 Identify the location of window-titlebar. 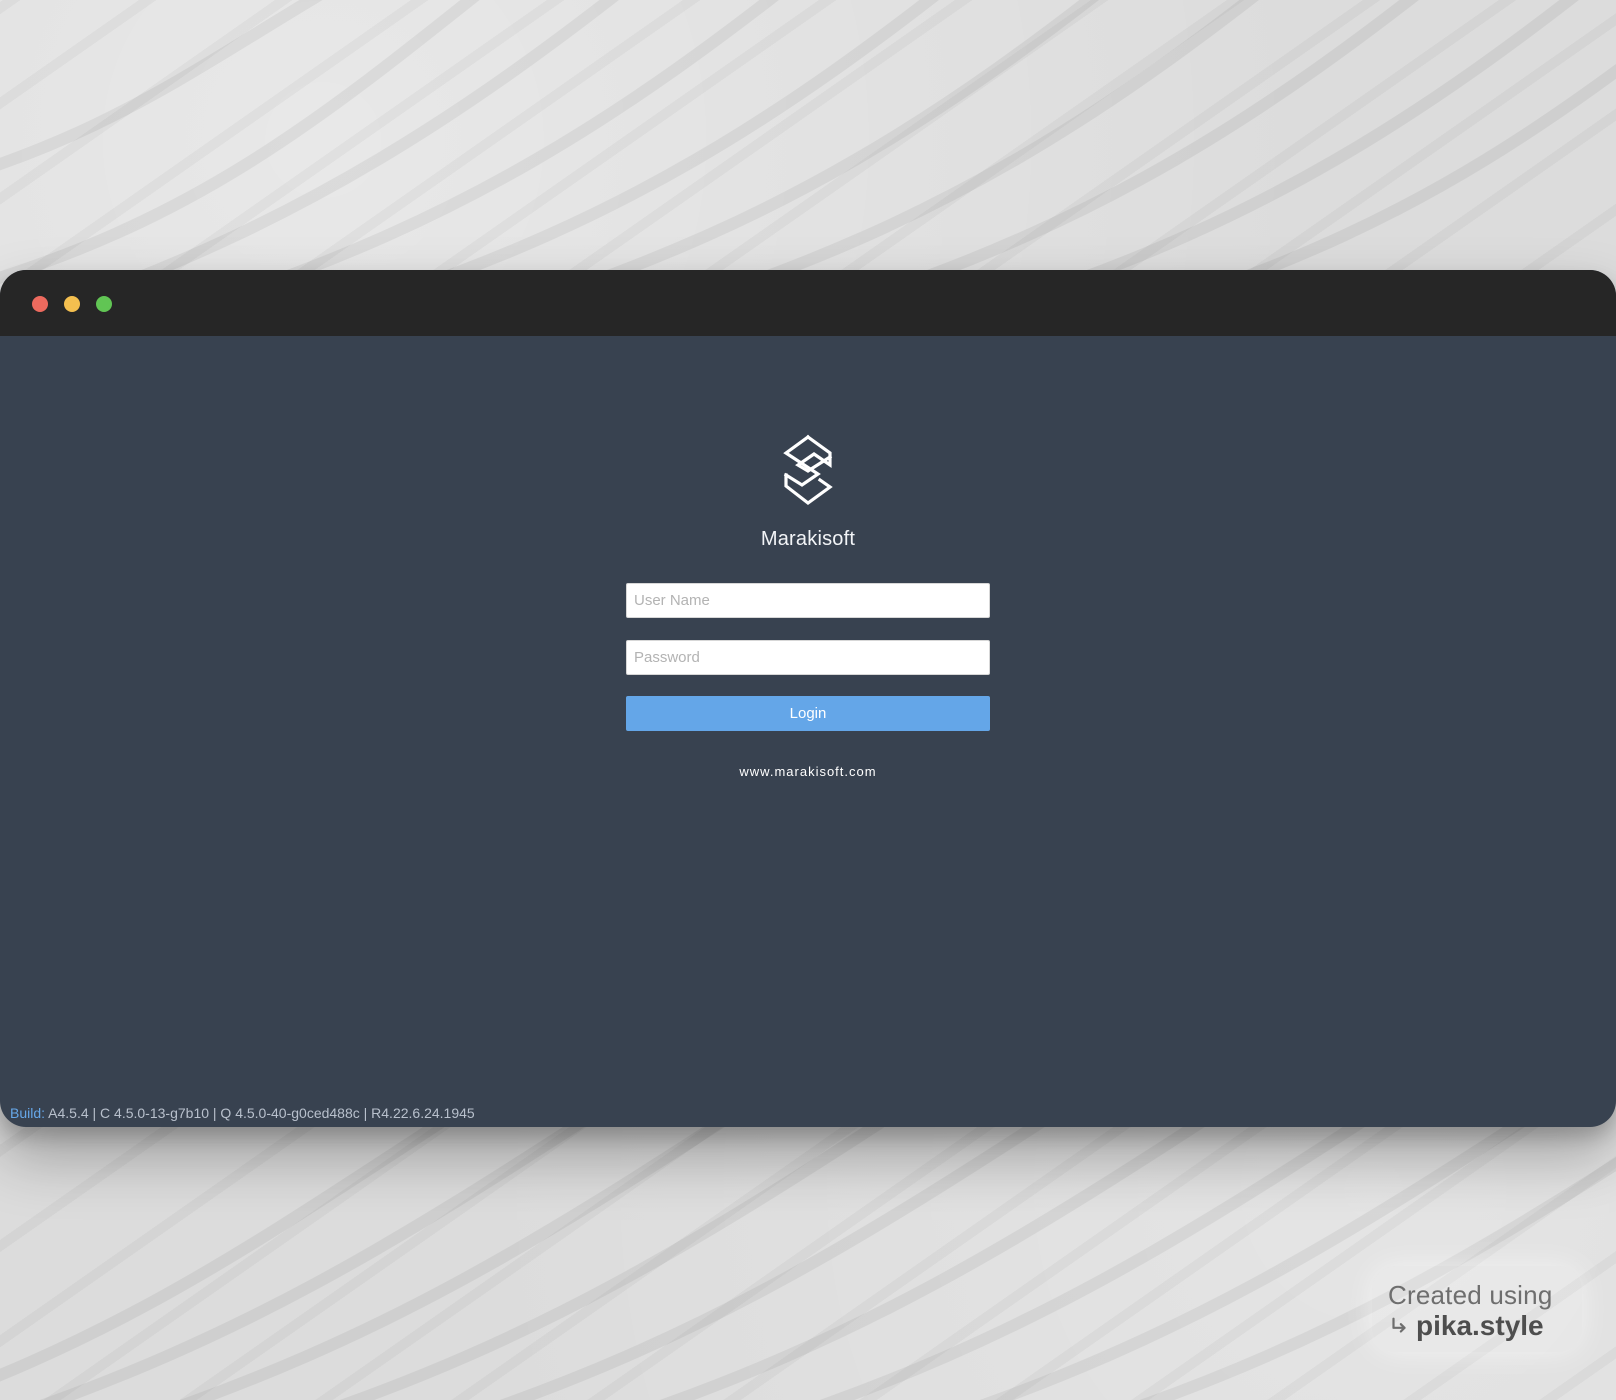
(808, 303).